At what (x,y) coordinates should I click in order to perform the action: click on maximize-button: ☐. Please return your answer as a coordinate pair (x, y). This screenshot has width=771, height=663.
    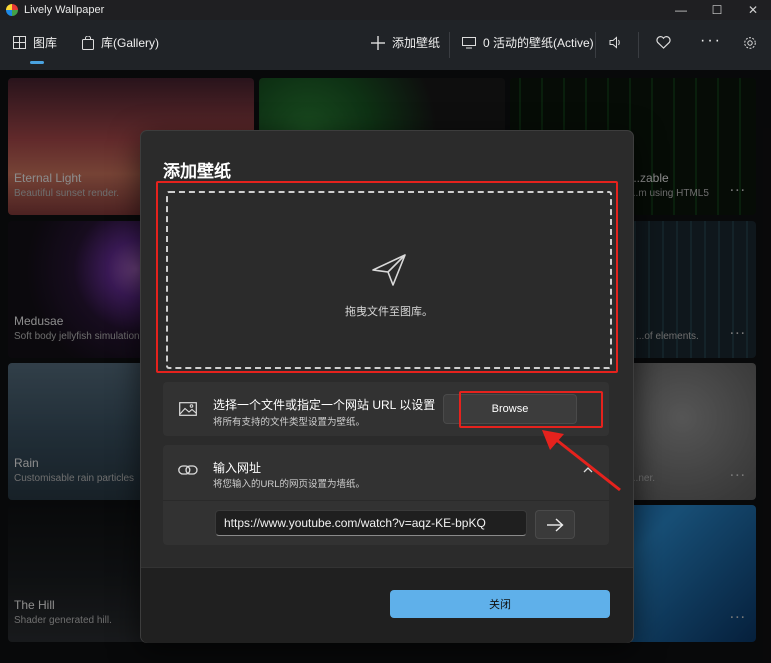
    Looking at the image, I should click on (717, 10).